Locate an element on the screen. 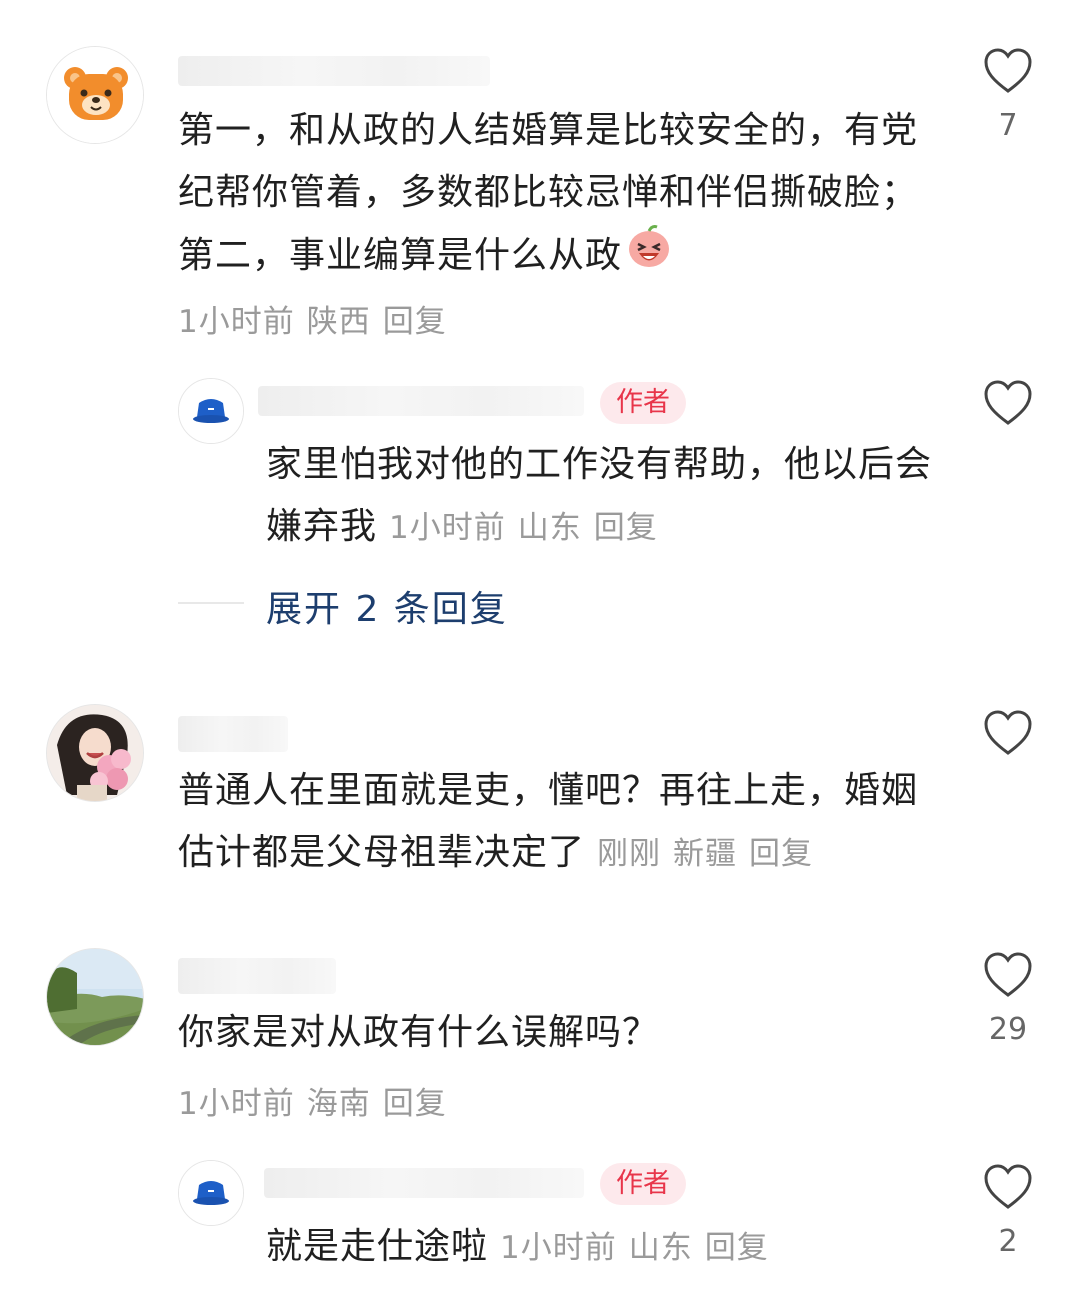  girl-with-flowers-avatar is located at coordinates (95, 753).